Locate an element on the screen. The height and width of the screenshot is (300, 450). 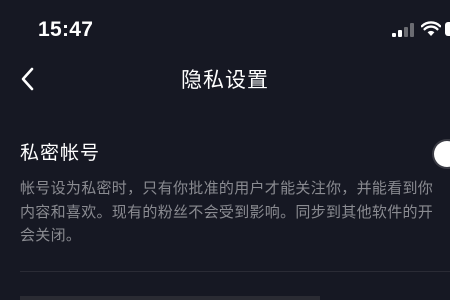
private-account-toggle is located at coordinates (441, 154).